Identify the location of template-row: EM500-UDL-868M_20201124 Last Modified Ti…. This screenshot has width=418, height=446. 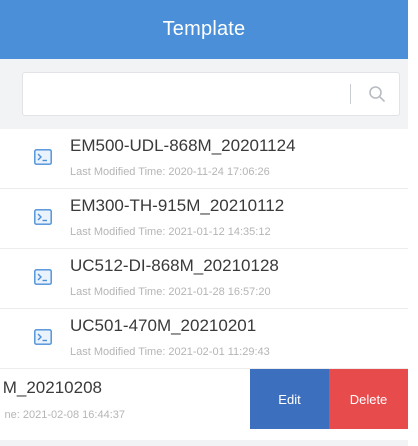
(204, 159).